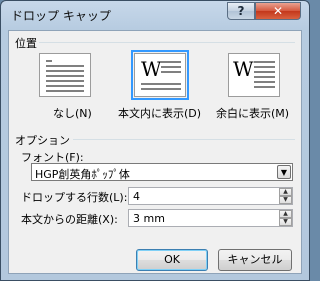  Describe the element at coordinates (252, 113) in the screenshot. I see `position-in-margin-label: 余白に表示(M)` at that location.